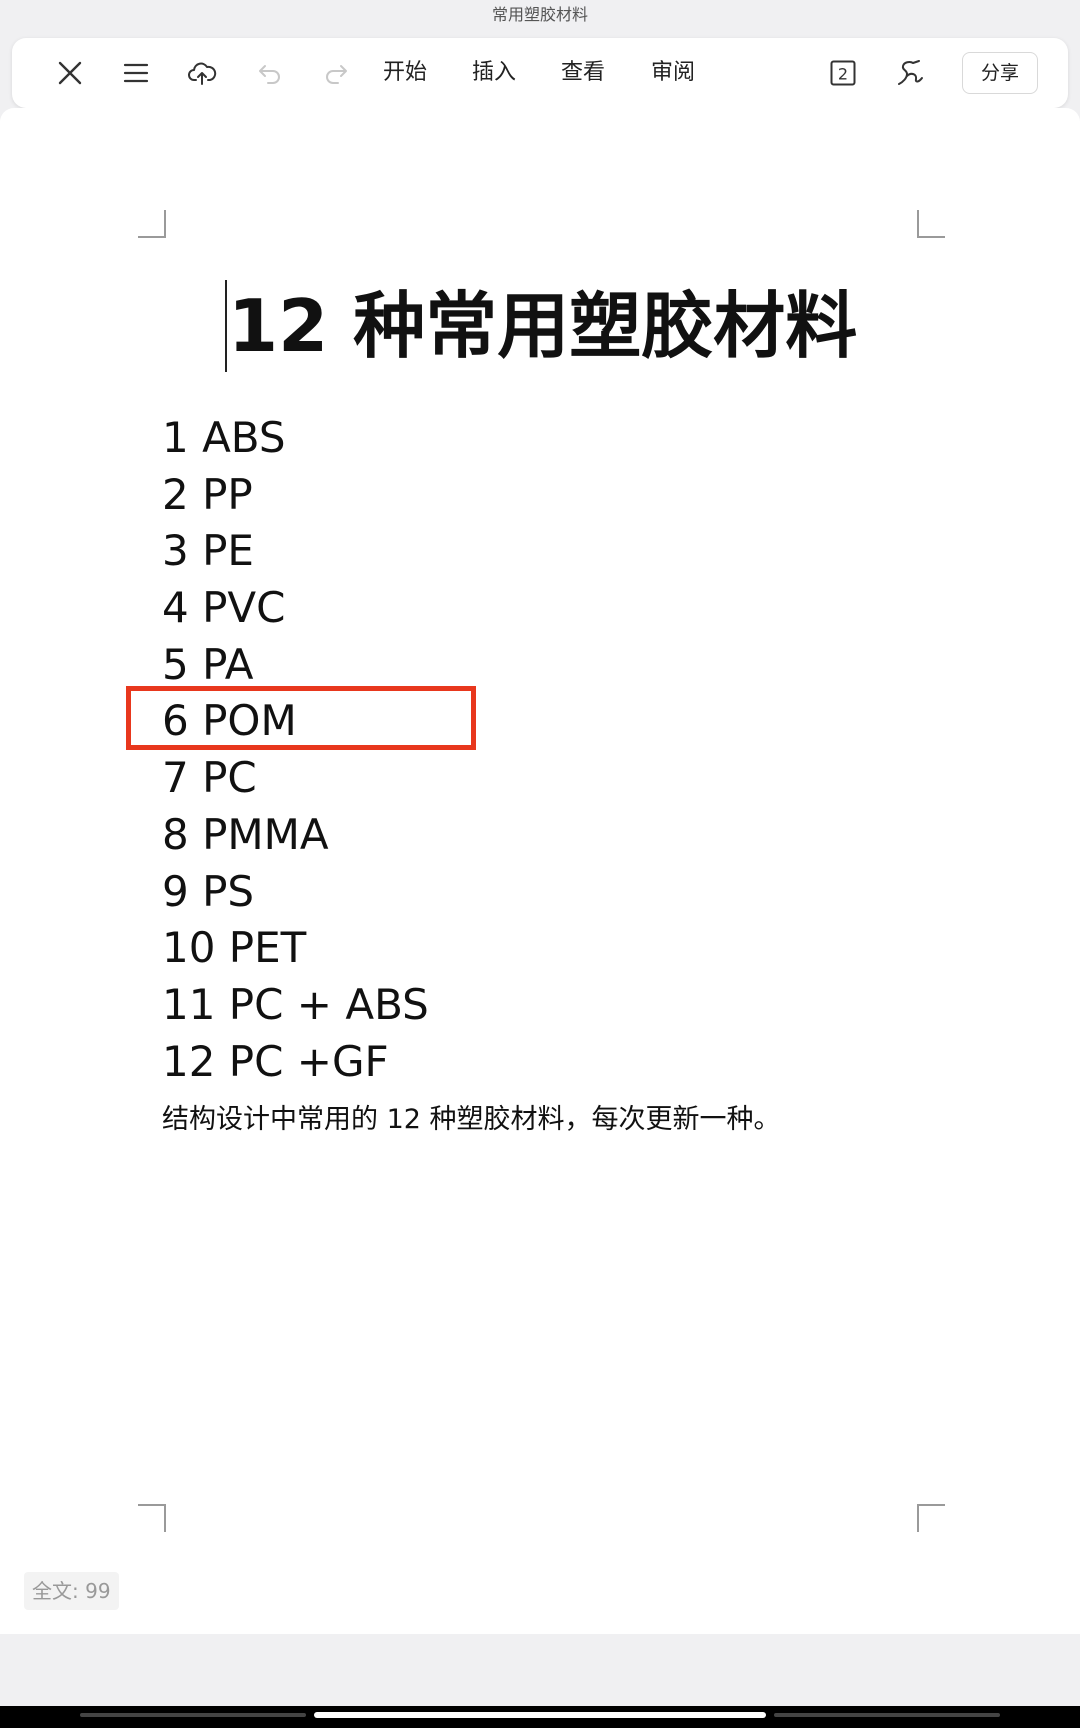 This screenshot has width=1080, height=1728. Describe the element at coordinates (295, 608) in the screenshot. I see `list-item: 4 PVC` at that location.